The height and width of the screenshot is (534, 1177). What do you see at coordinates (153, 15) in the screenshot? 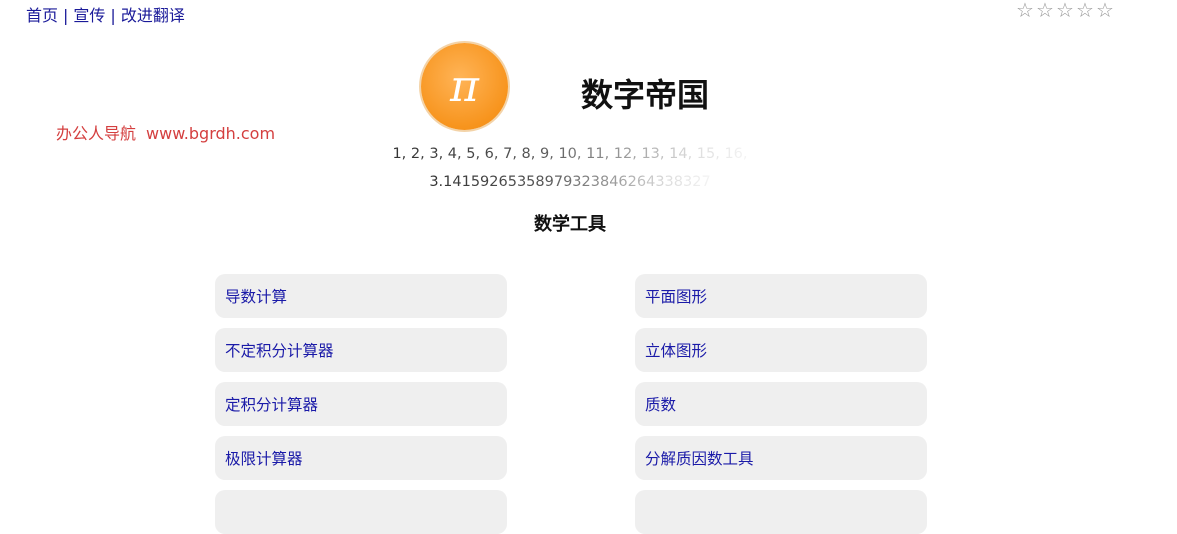
I see `nav-translate-link: 改进翻译` at bounding box center [153, 15].